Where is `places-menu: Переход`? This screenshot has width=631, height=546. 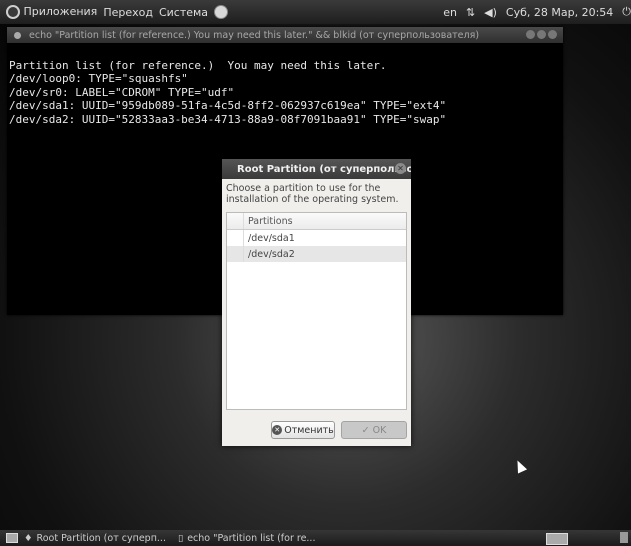 places-menu: Переход is located at coordinates (128, 12).